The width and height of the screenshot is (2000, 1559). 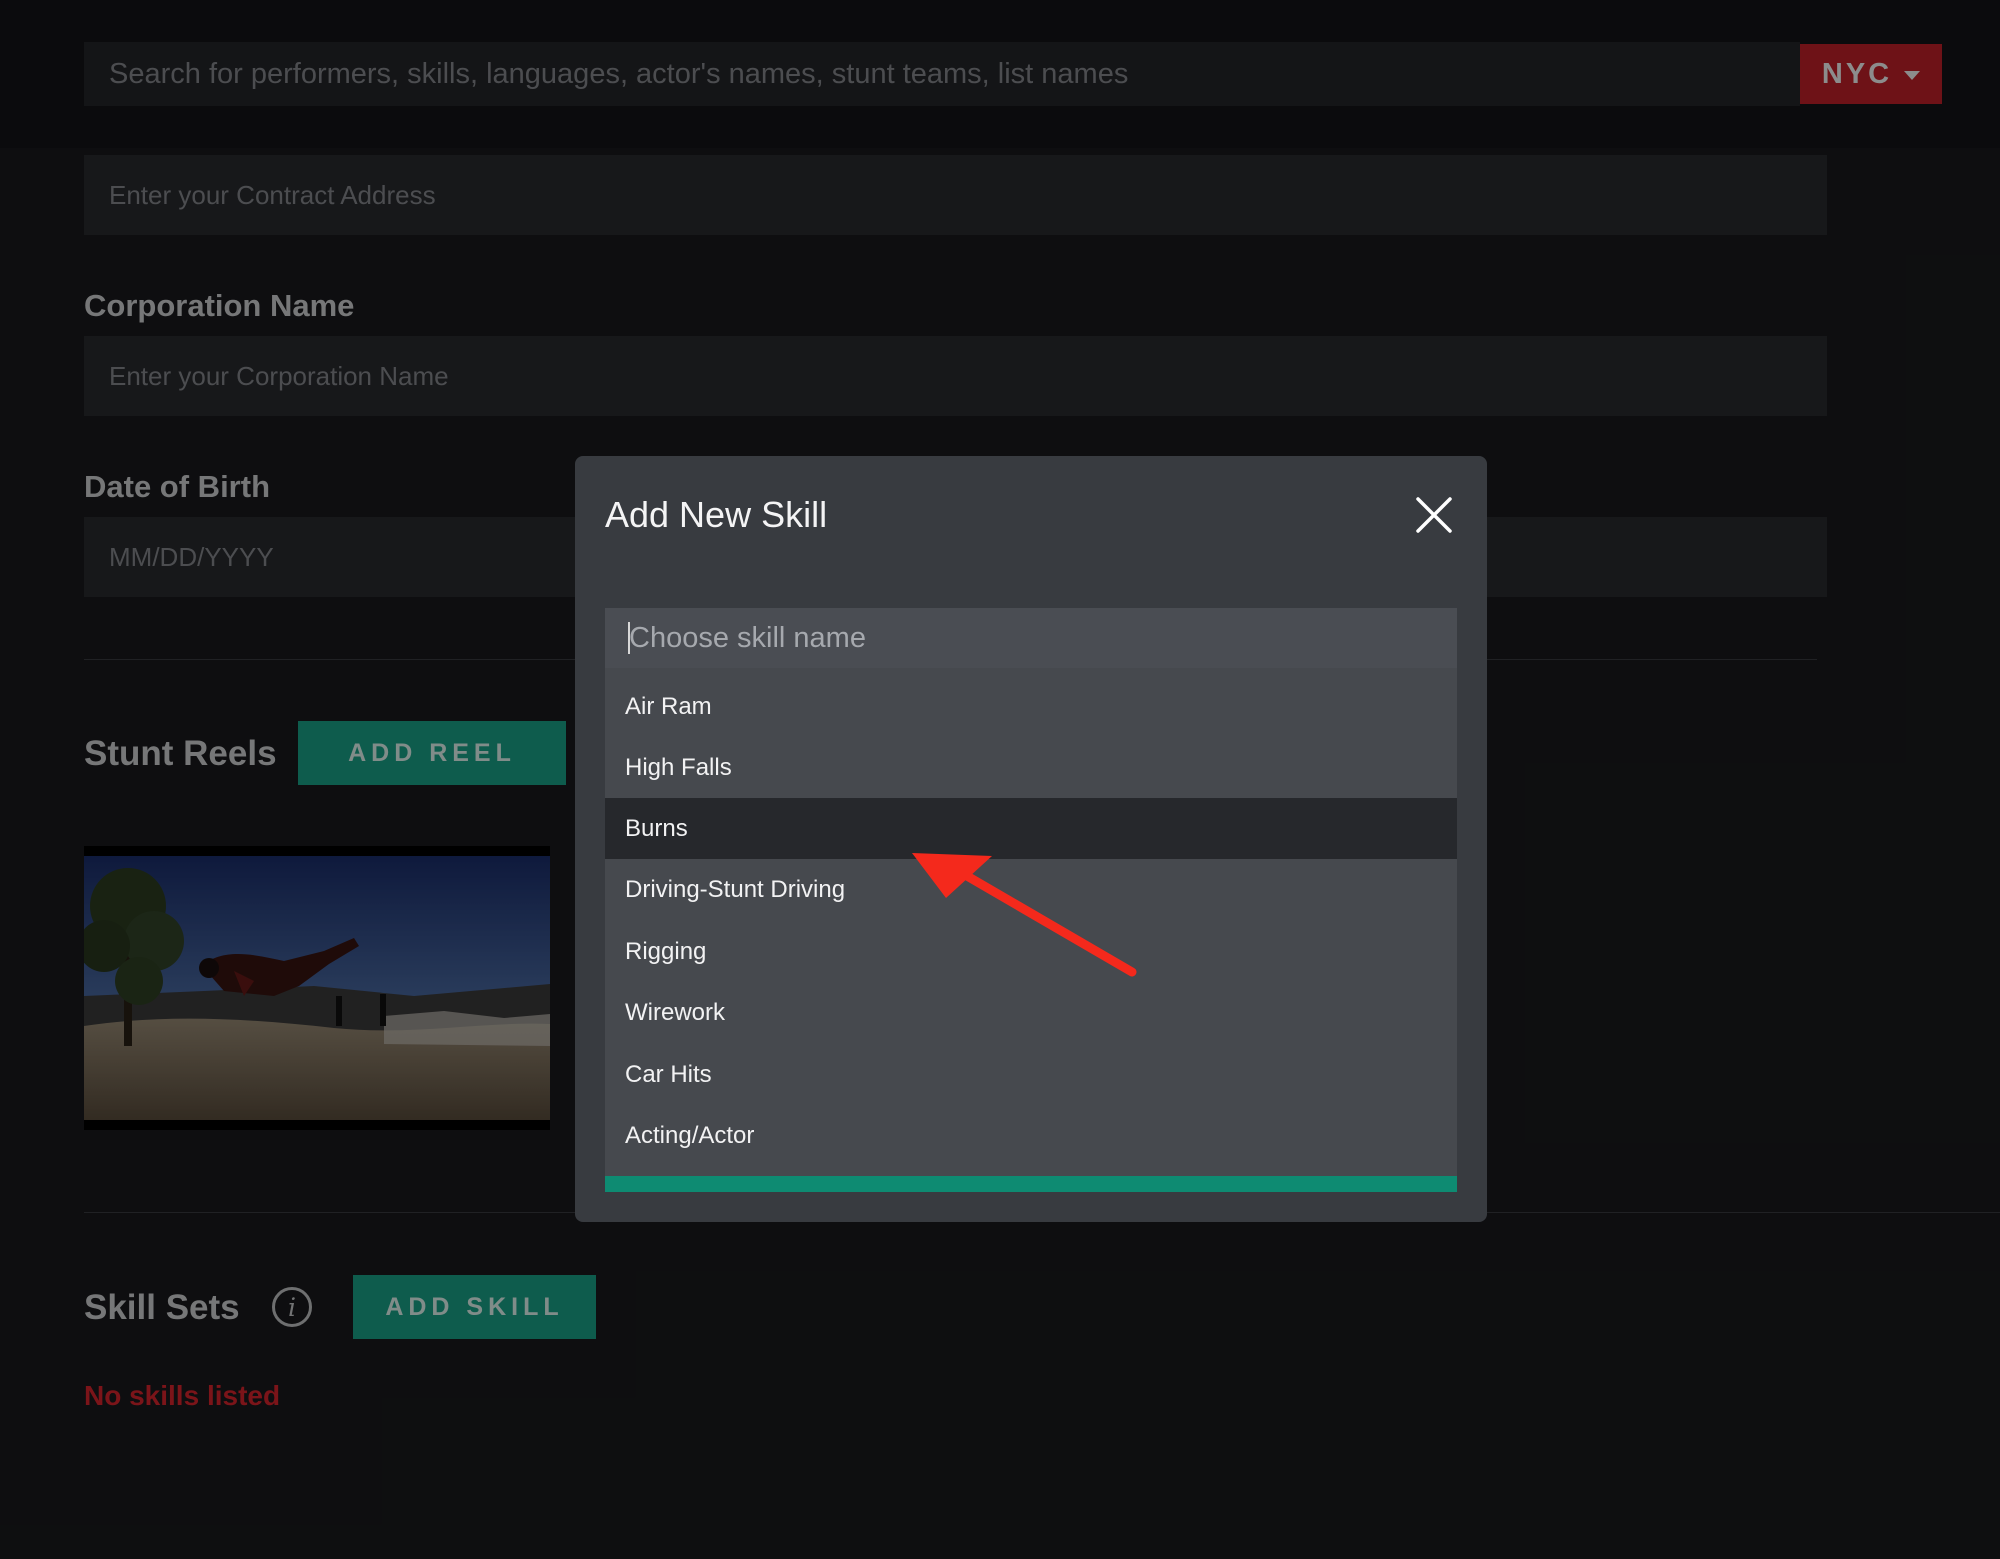 What do you see at coordinates (1031, 951) in the screenshot?
I see `skill-option-rigging: Rigging` at bounding box center [1031, 951].